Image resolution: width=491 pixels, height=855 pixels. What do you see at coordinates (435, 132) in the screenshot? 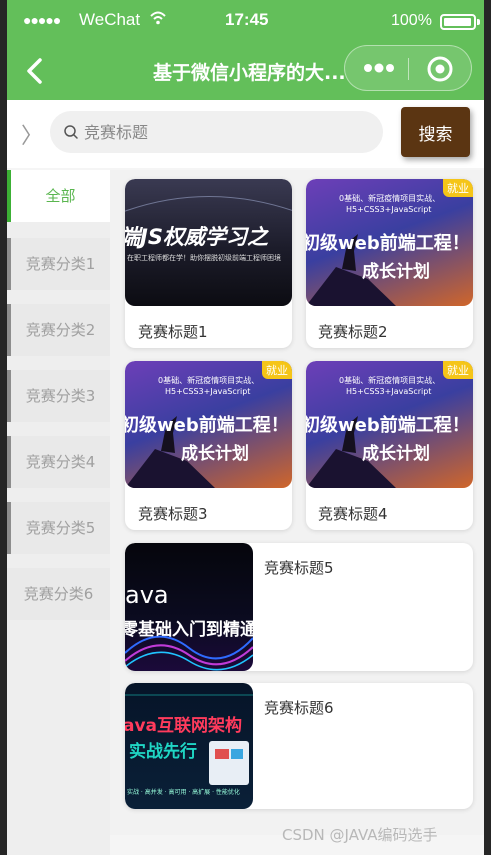
I see `search-button: 搜索` at bounding box center [435, 132].